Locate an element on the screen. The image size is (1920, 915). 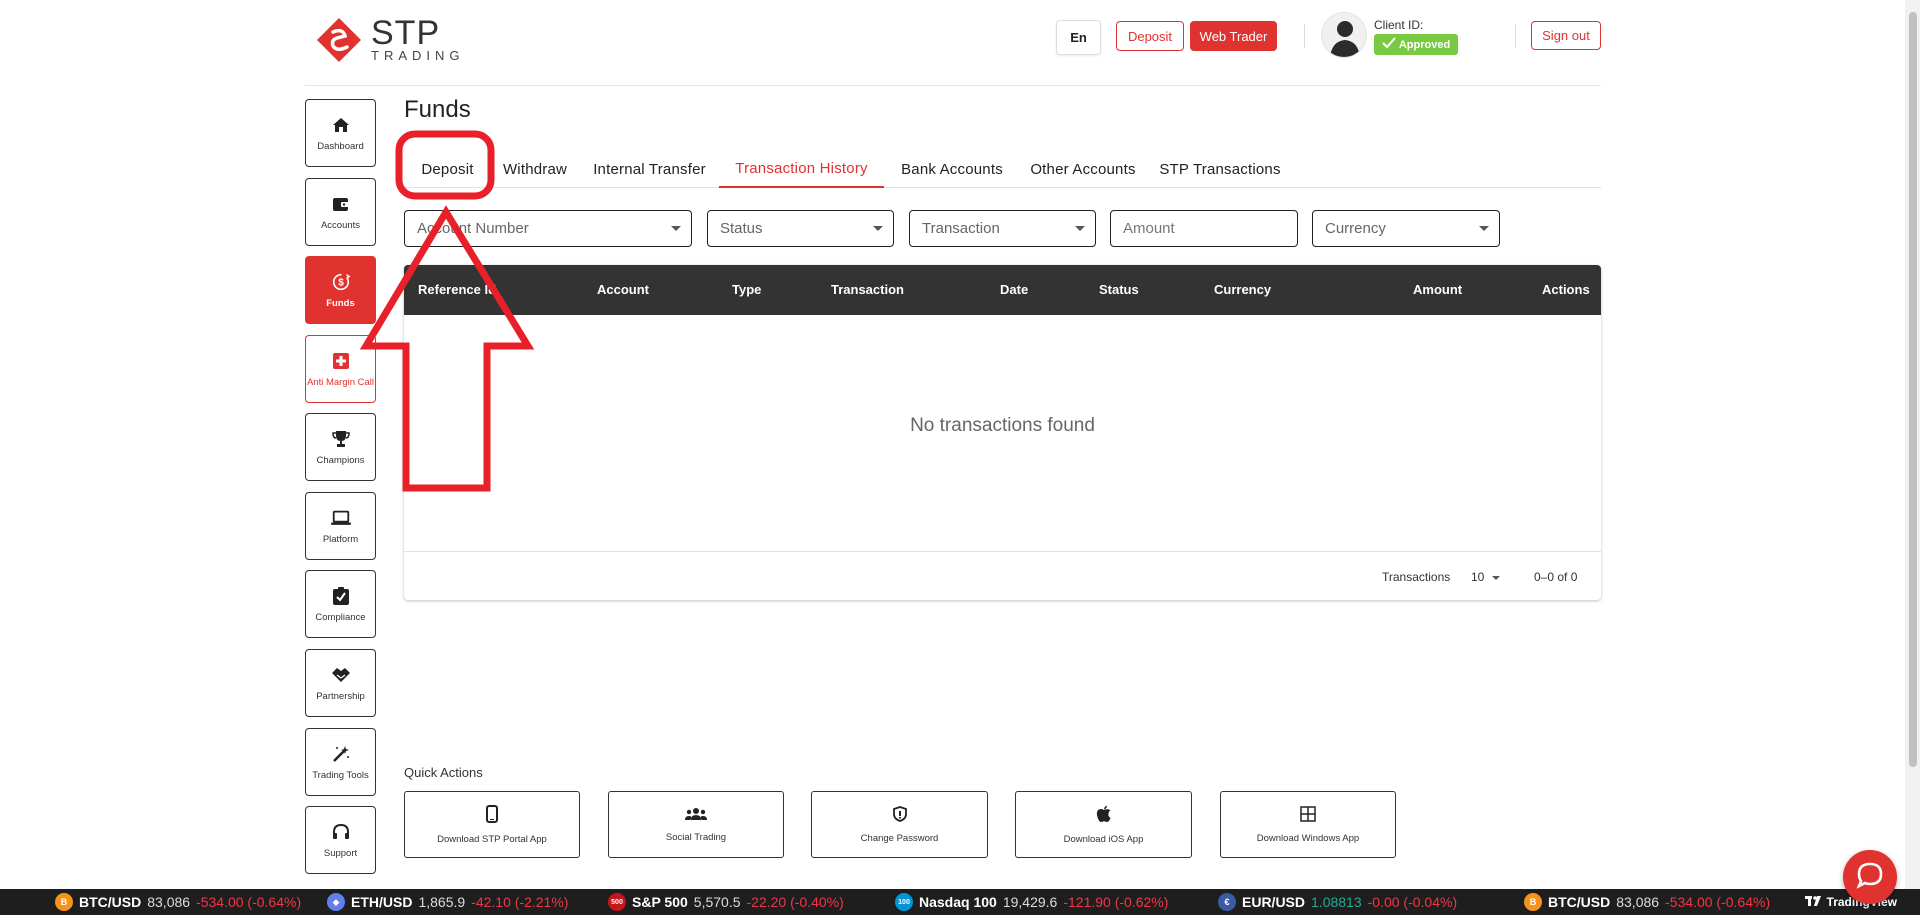
ticker-symbol: Nasdaq 100 is located at coordinates (958, 902).